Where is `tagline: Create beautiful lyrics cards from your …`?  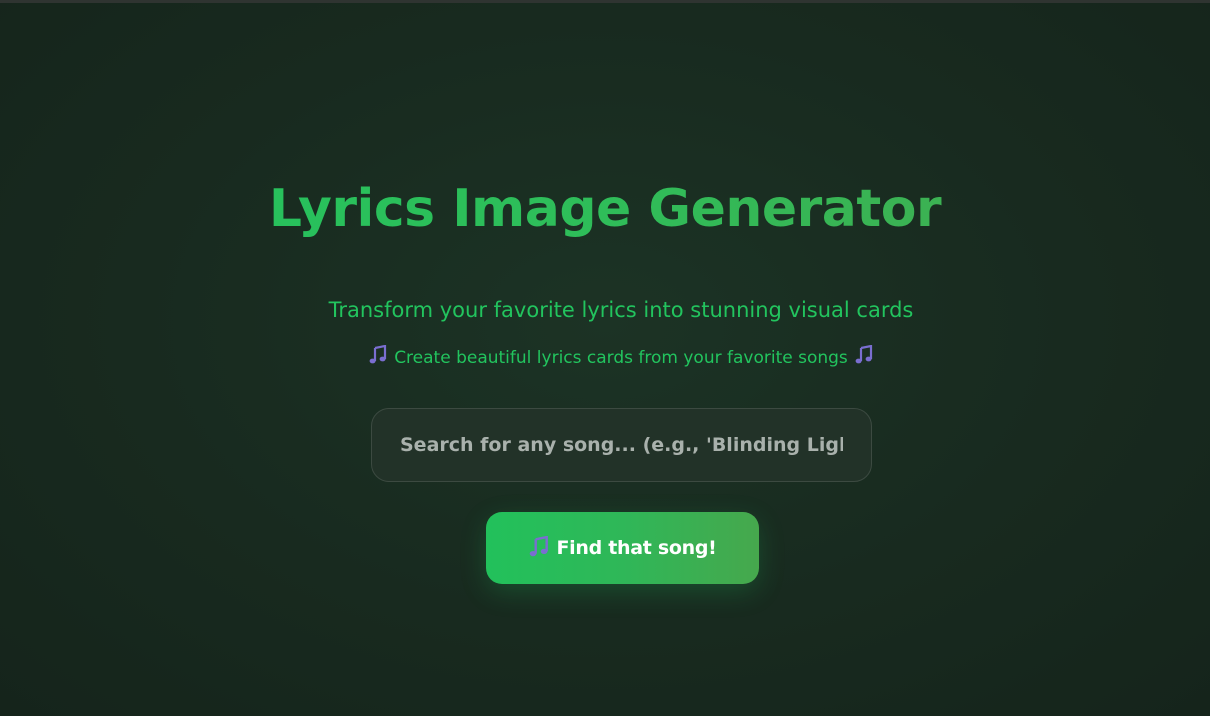 tagline: Create beautiful lyrics cards from your … is located at coordinates (605, 358).